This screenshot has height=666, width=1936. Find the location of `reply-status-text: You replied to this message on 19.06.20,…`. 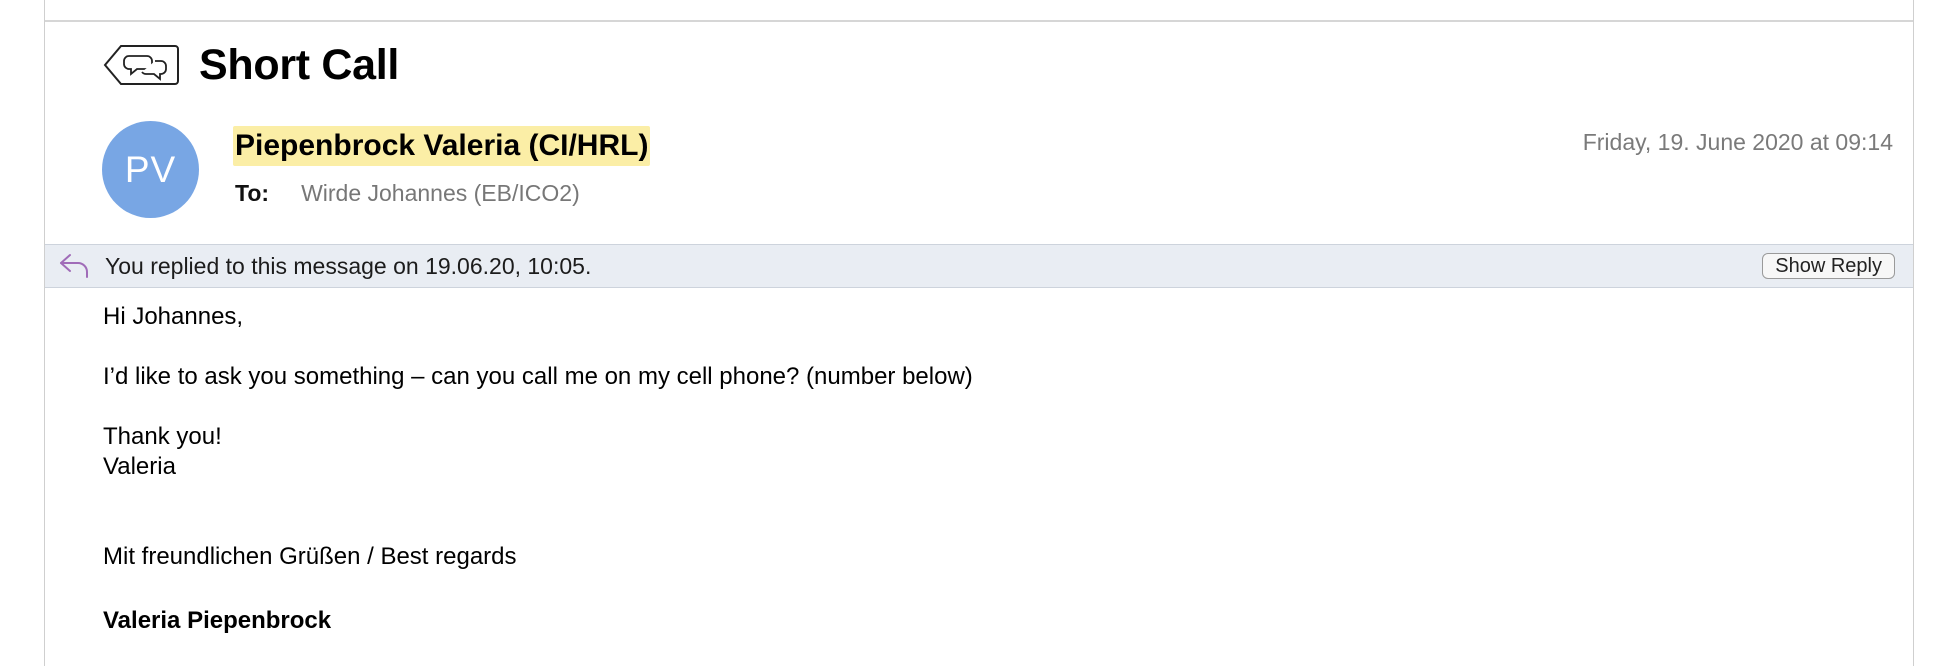

reply-status-text: You replied to this message on 19.06.20,… is located at coordinates (348, 265).